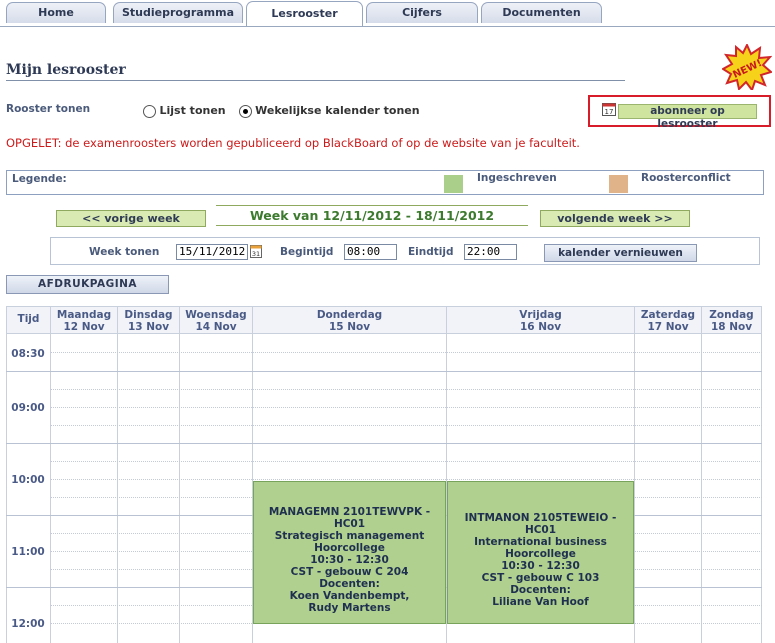 The image size is (775, 643). What do you see at coordinates (686, 178) in the screenshot?
I see `legend-conflict-label: Roosterconflict` at bounding box center [686, 178].